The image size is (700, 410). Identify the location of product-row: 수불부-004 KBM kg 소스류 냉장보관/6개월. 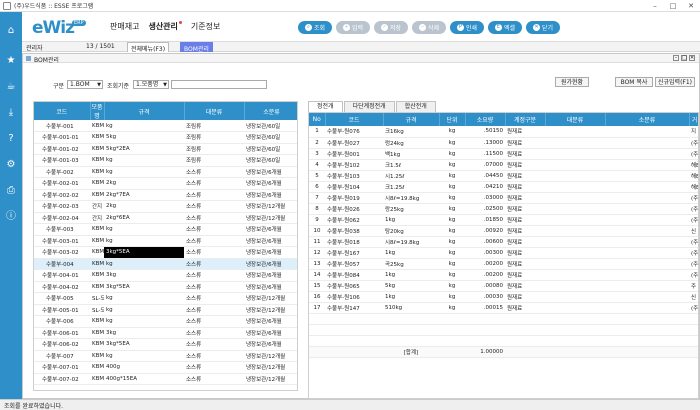
(165, 264).